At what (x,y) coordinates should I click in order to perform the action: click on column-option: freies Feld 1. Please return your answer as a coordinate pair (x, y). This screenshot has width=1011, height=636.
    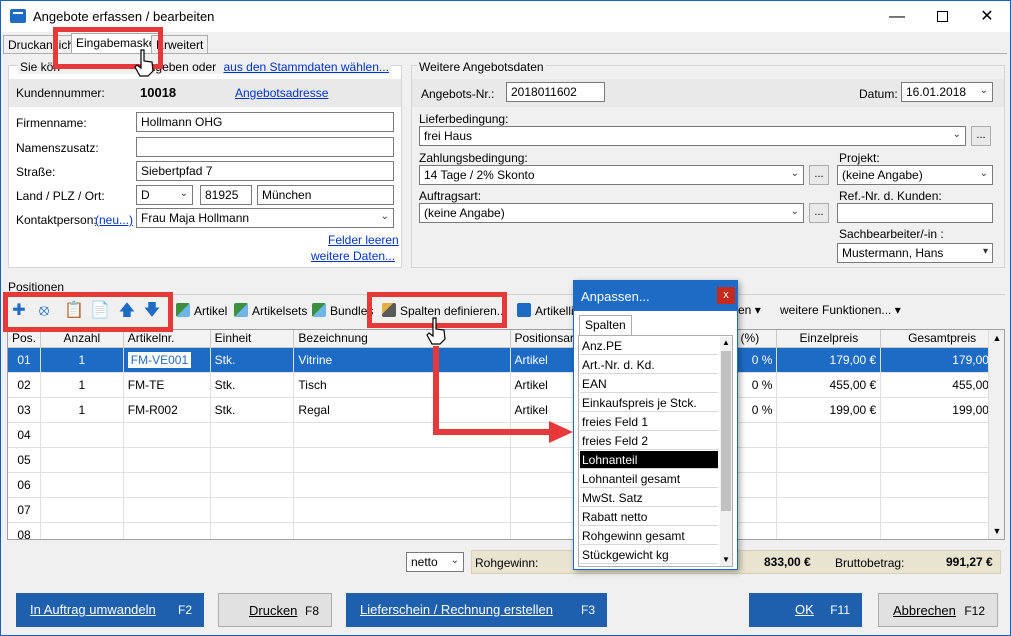
    Looking at the image, I should click on (649, 422).